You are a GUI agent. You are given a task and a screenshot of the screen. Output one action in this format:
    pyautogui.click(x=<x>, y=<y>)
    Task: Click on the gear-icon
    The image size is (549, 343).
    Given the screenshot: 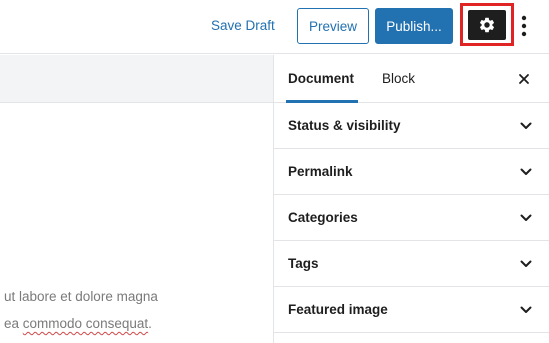 What is the action you would take?
    pyautogui.click(x=487, y=25)
    